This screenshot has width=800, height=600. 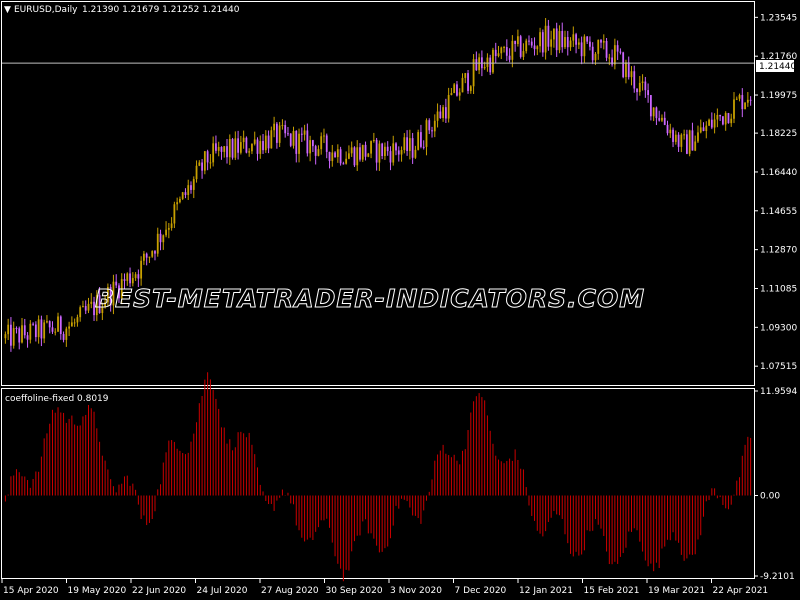 I want to click on time-tick-label: 22 Apr 2021, so click(x=741, y=591).